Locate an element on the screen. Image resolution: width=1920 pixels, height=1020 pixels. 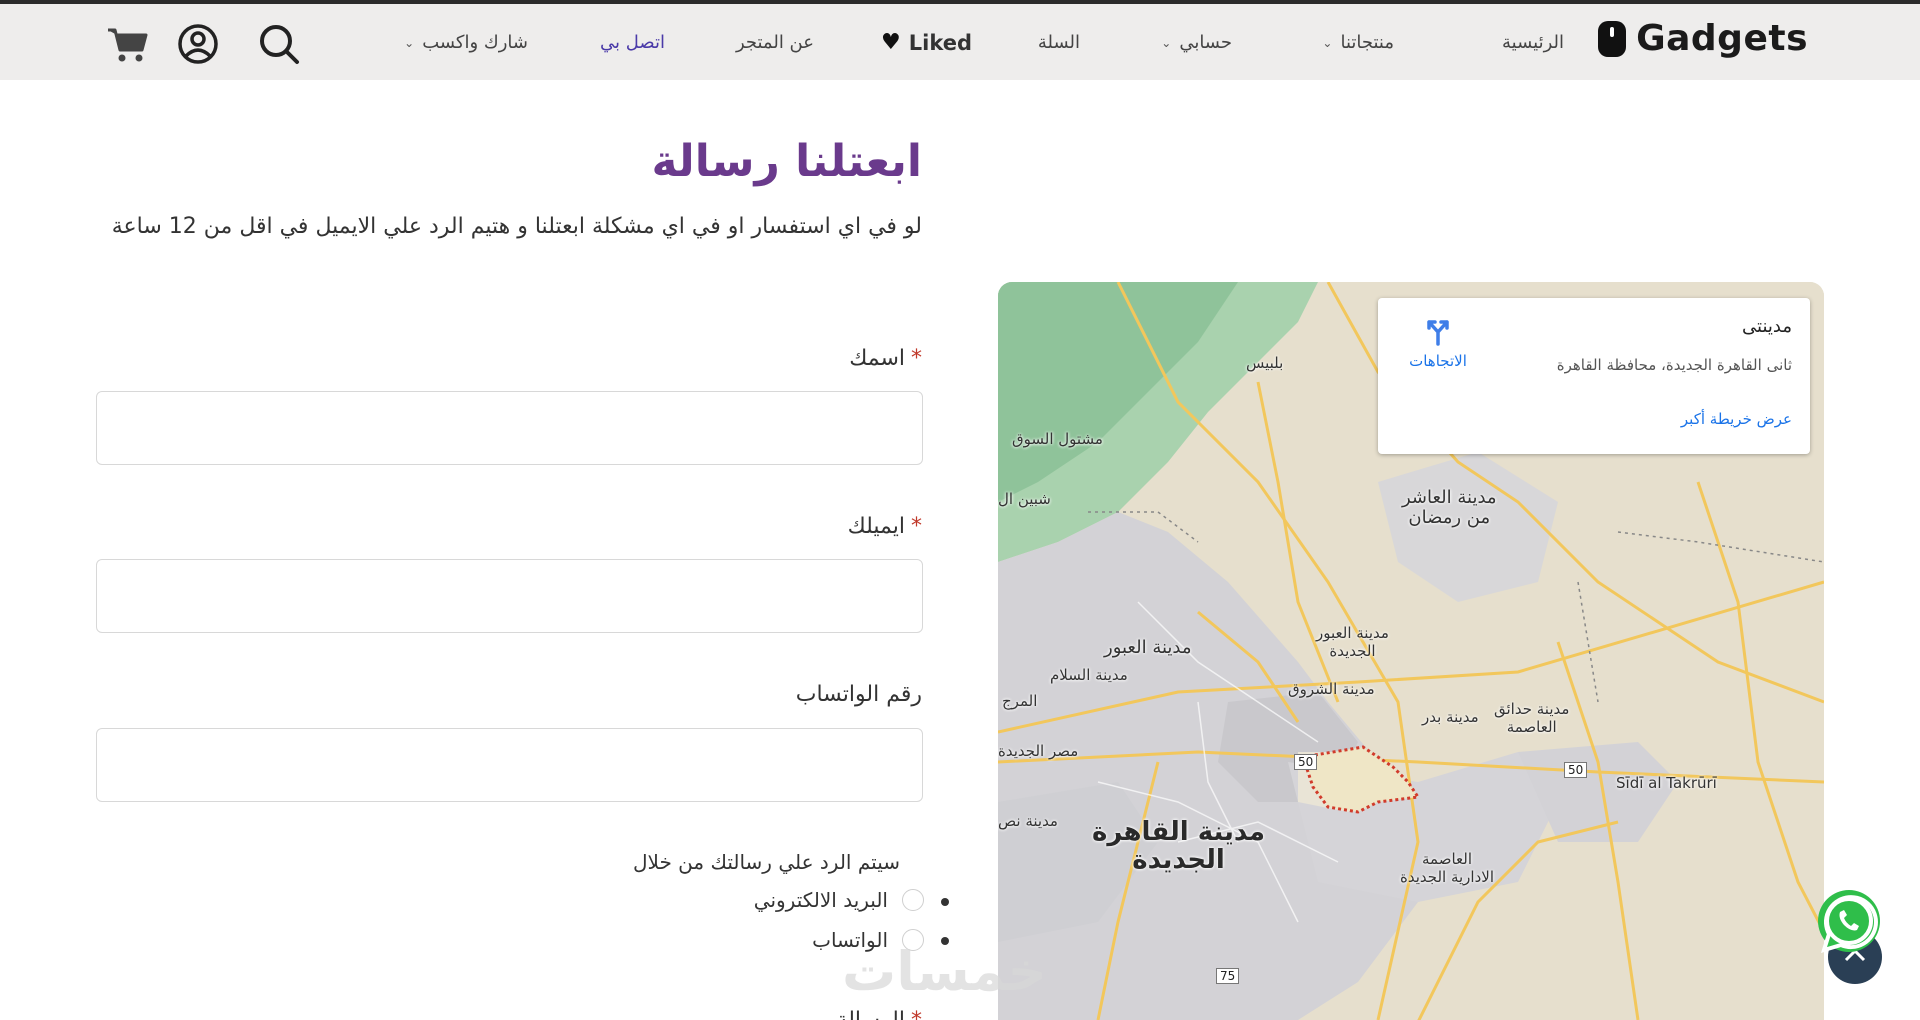
name-label: *اسمك is located at coordinates (885, 358).